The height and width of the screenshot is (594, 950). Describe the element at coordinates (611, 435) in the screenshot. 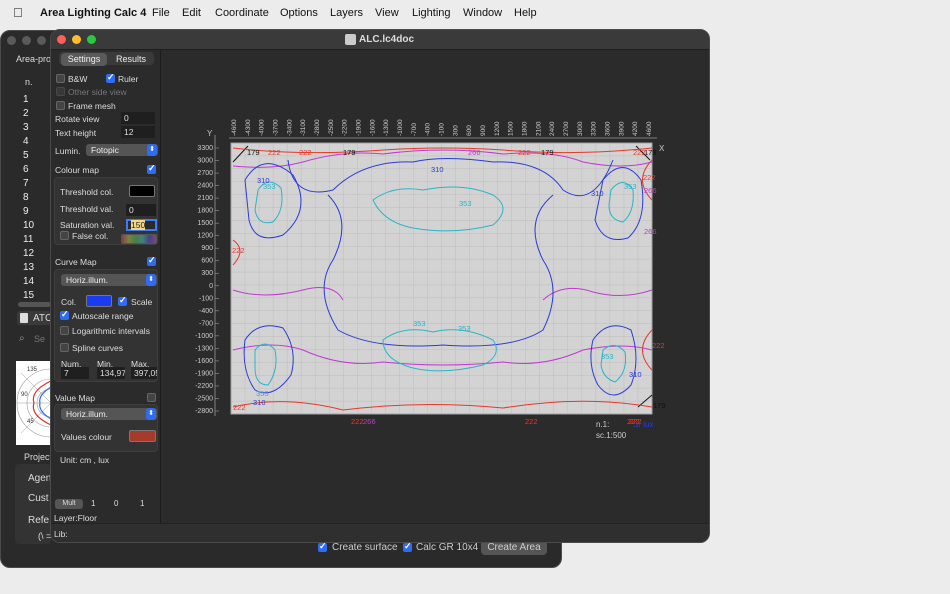

I see `scale-label: sc.1:500` at that location.